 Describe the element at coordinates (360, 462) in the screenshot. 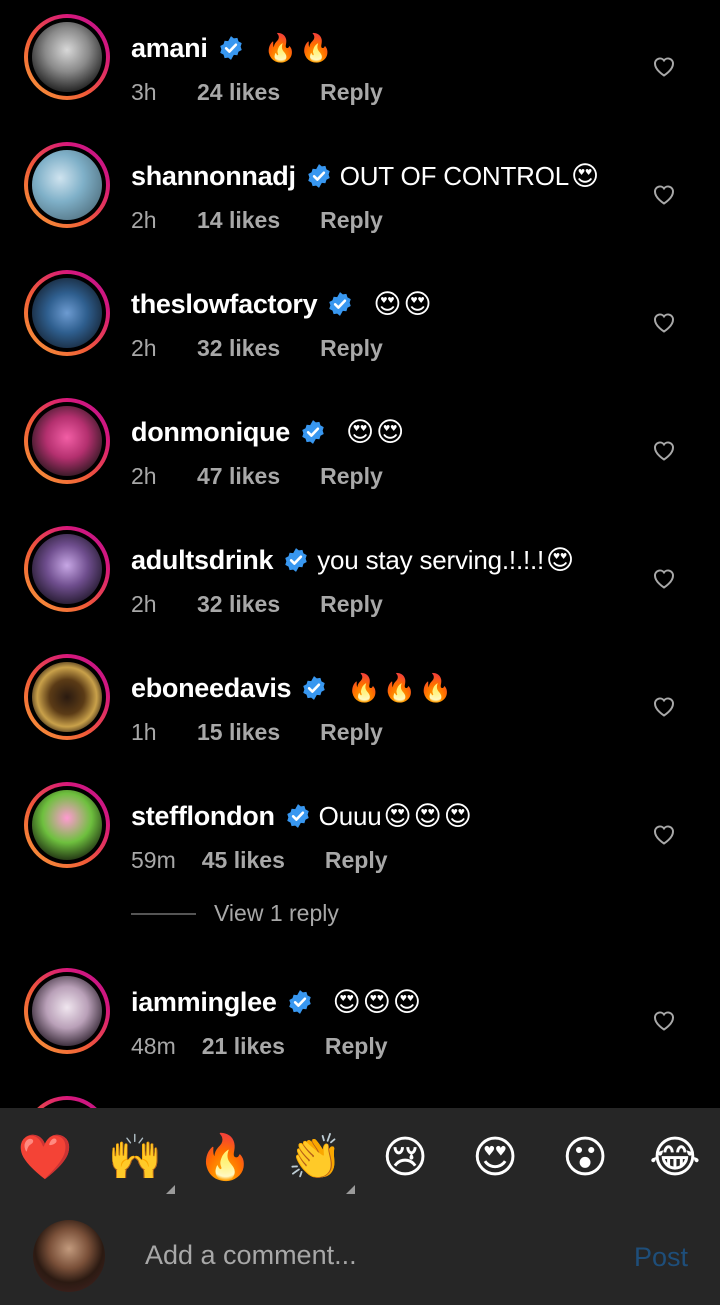

I see `comment-row: donmonique 😍😍 2h 47 likes Reply` at that location.